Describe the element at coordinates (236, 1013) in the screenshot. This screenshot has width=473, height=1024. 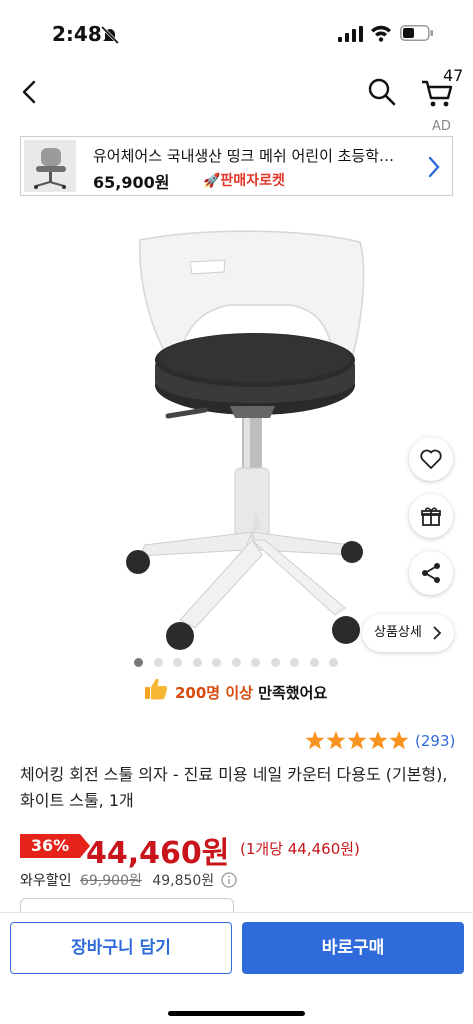
I see `home-indicator` at that location.